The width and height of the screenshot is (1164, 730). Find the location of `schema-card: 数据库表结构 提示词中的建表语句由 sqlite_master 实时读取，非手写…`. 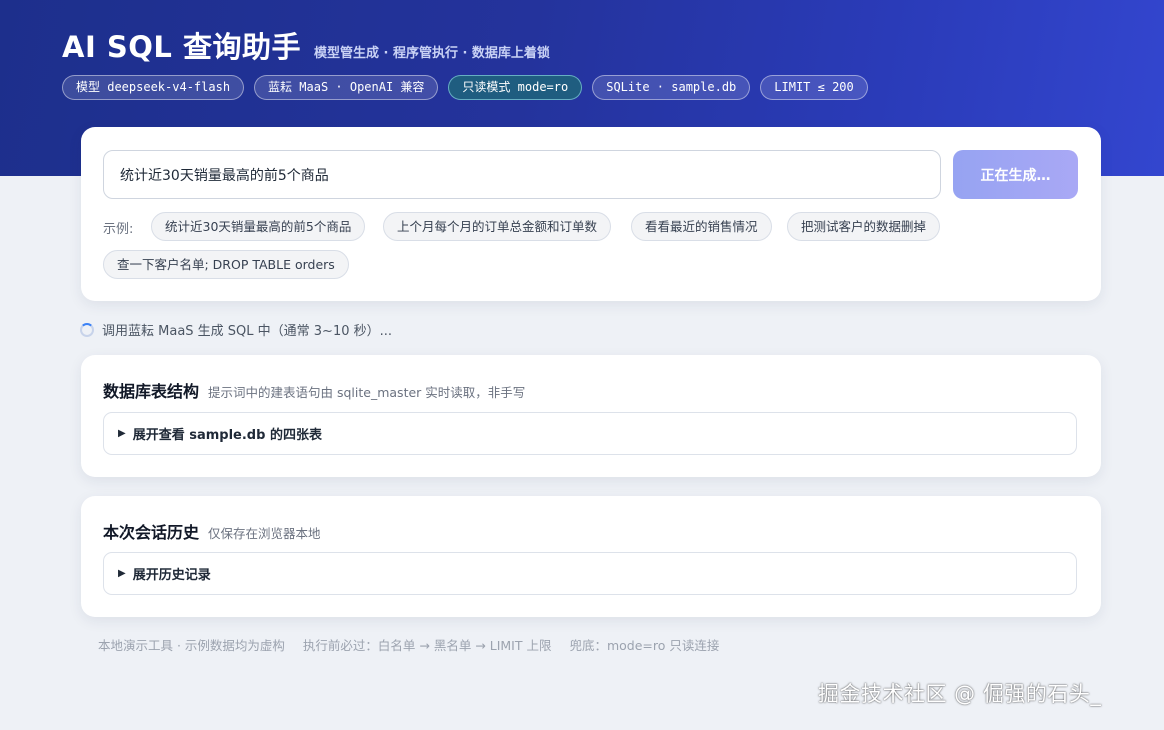

schema-card: 数据库表结构 提示词中的建表语句由 sqlite_master 实时读取，非手写… is located at coordinates (591, 416).